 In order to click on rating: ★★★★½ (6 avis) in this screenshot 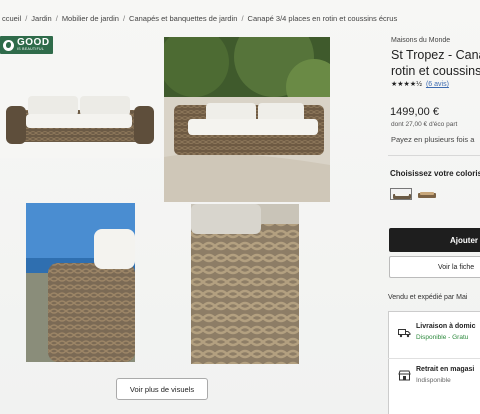, I will do `click(420, 84)`.